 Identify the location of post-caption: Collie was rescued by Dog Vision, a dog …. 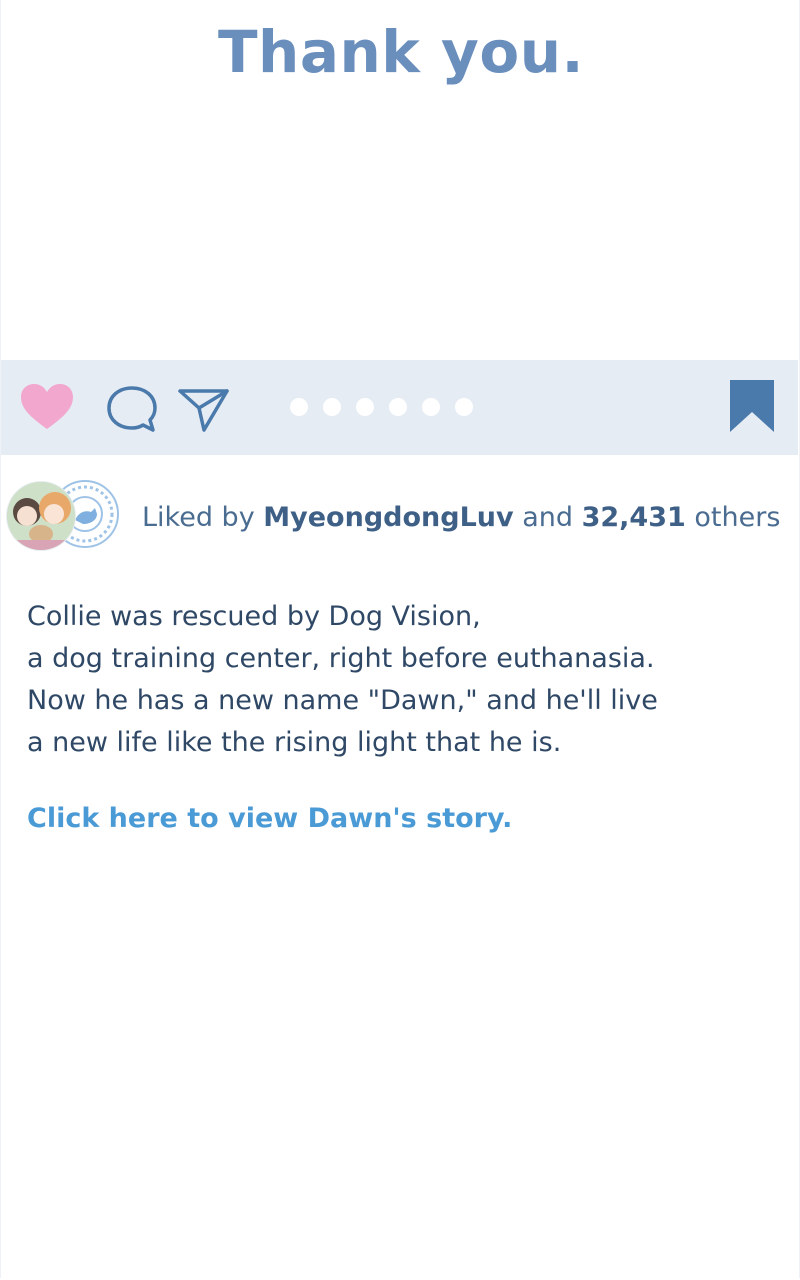
(397, 680).